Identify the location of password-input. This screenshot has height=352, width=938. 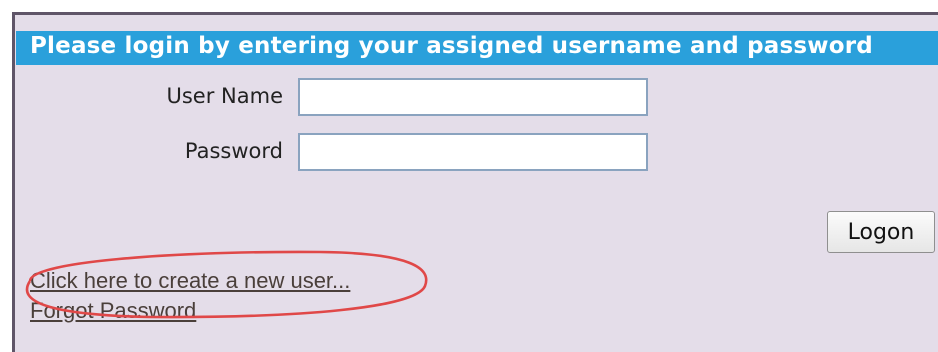
(473, 152).